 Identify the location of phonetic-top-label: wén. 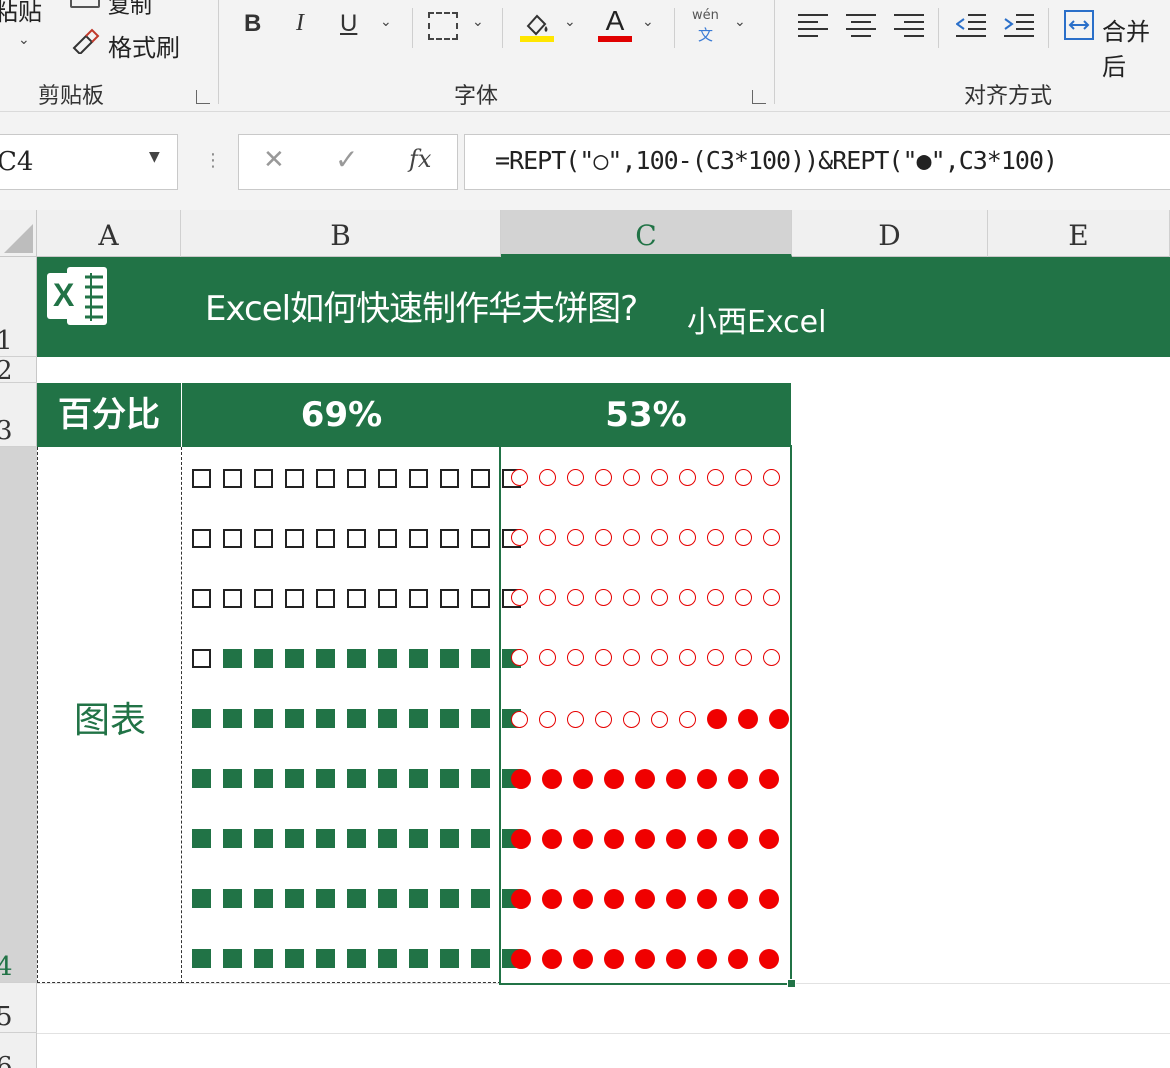
(705, 15).